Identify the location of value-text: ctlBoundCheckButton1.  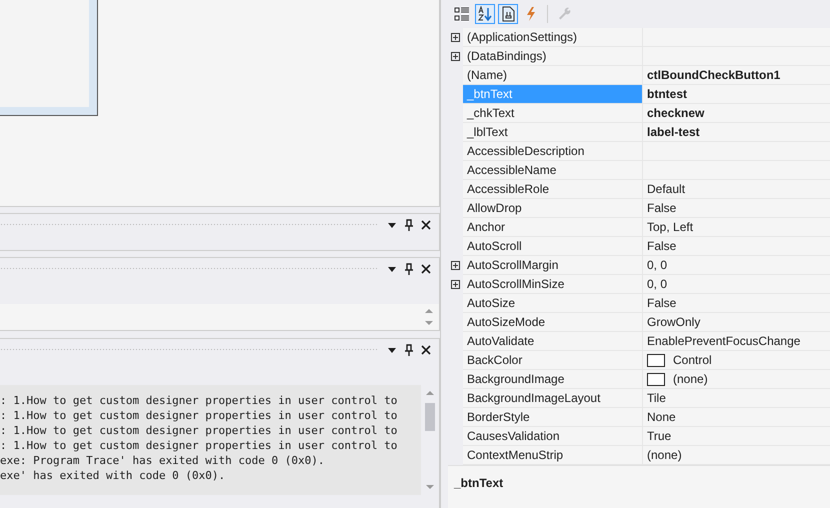
(713, 75).